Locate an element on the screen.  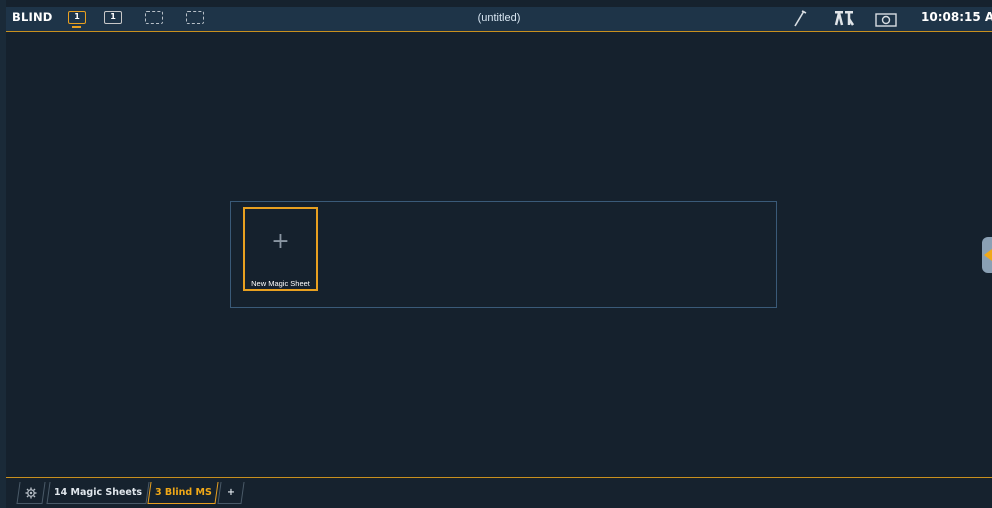
pen-icon is located at coordinates (800, 20).